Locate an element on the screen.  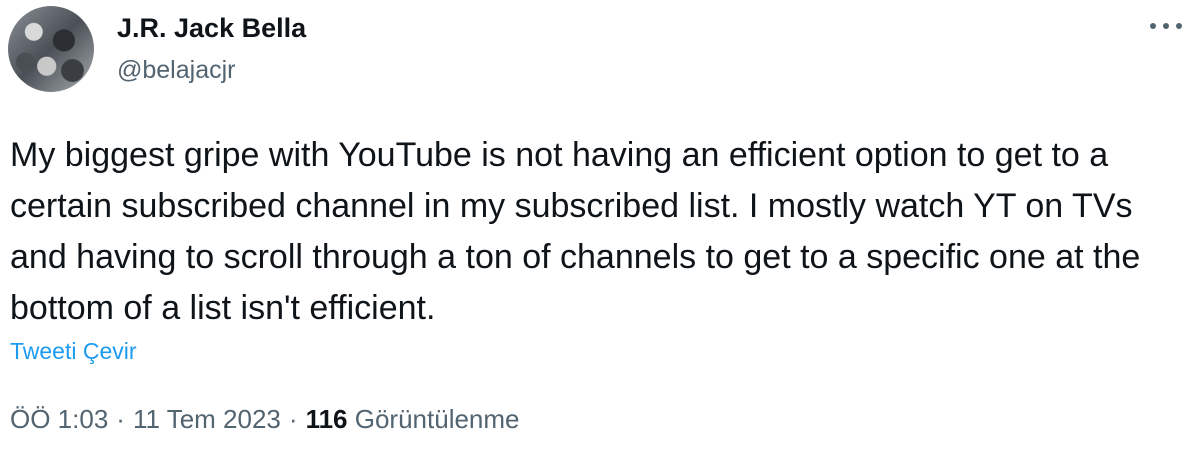
translate-tweet-link: Tweeti Çevir is located at coordinates (73, 351).